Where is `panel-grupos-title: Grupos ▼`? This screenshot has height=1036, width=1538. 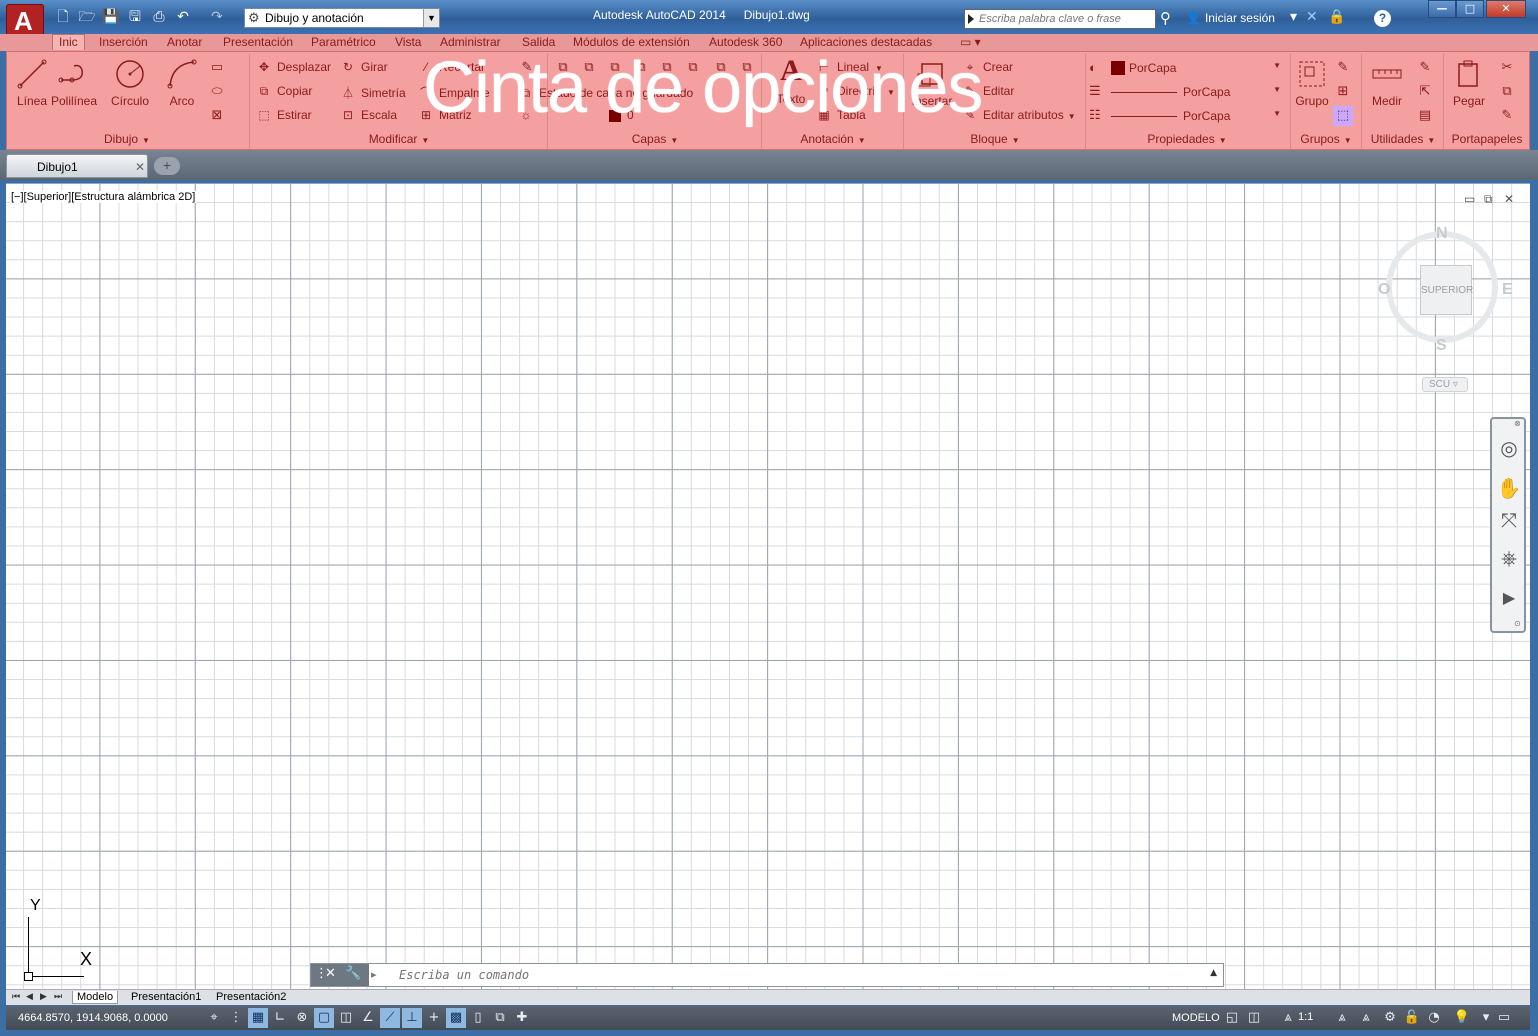 panel-grupos-title: Grupos ▼ is located at coordinates (1326, 140).